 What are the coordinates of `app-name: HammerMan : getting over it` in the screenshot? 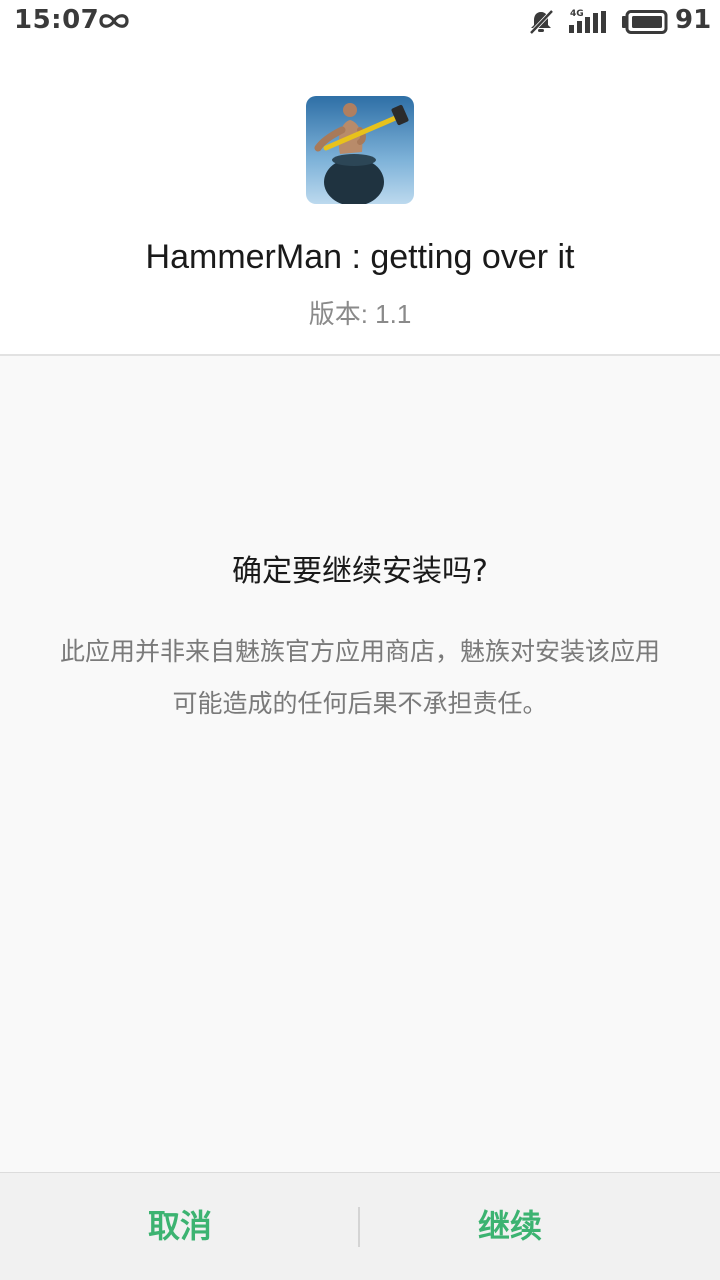 It's located at (360, 257).